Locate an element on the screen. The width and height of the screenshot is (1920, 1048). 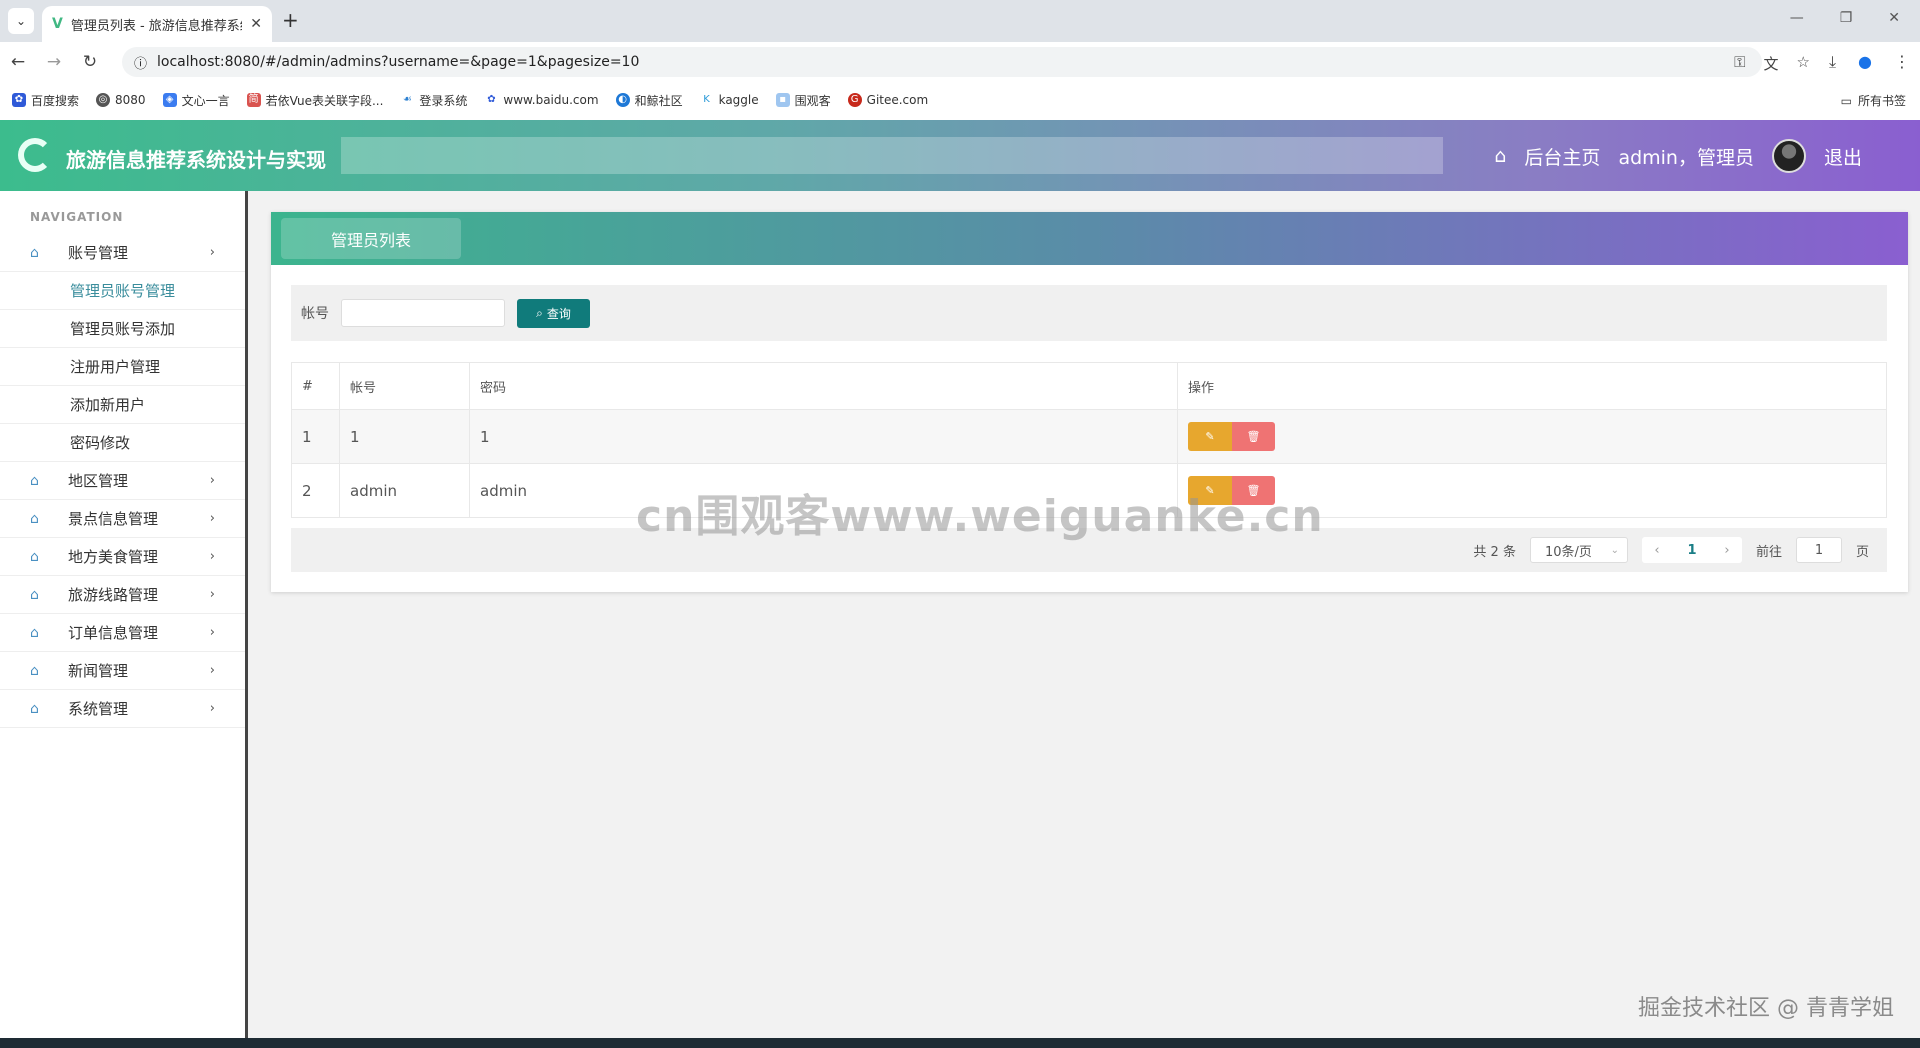
table-header-row: # 帐号 密码 操作 is located at coordinates (1089, 386).